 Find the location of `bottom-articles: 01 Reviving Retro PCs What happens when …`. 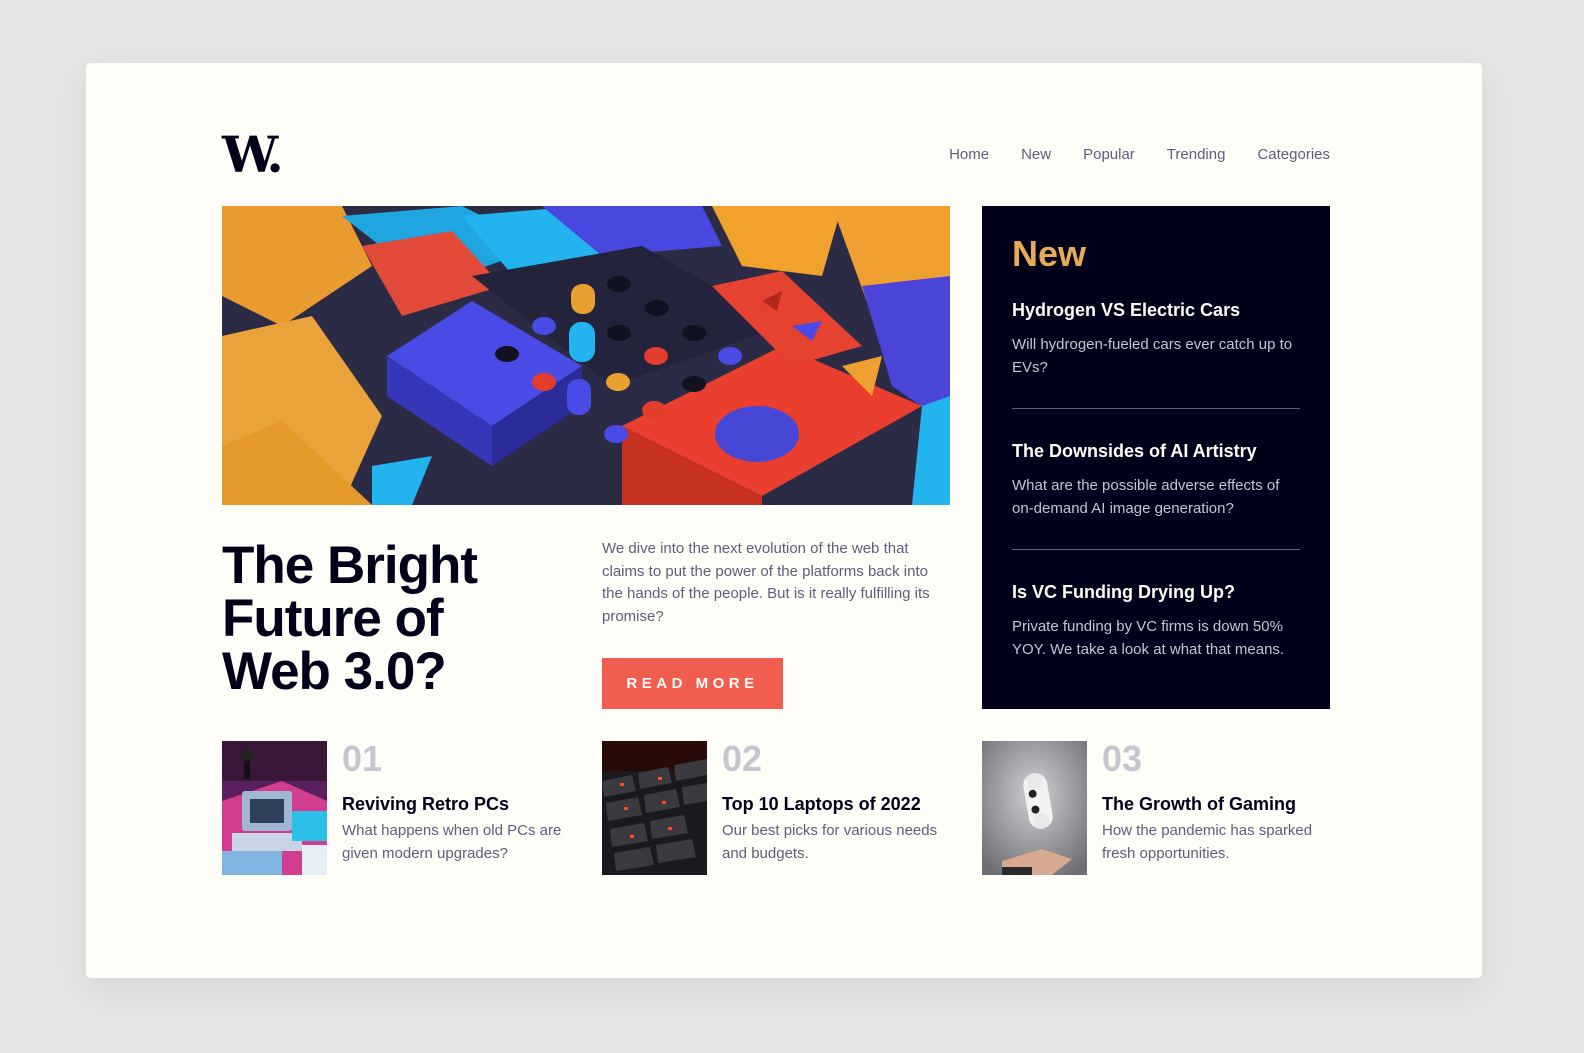

bottom-articles: 01 Reviving Retro PCs What happens when … is located at coordinates (776, 806).